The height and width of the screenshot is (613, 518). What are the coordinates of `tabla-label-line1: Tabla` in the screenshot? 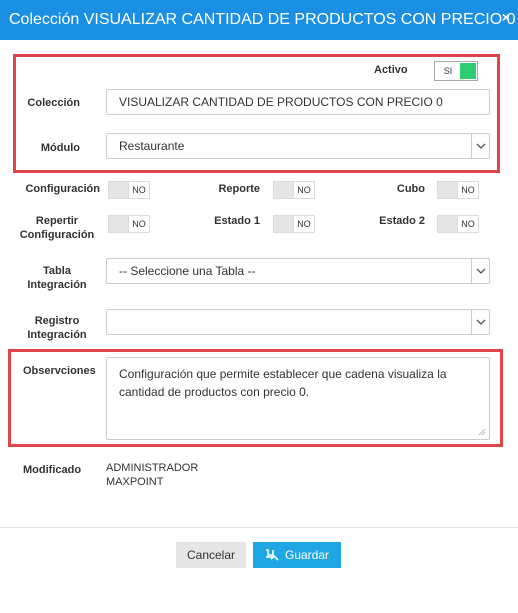 It's located at (57, 271).